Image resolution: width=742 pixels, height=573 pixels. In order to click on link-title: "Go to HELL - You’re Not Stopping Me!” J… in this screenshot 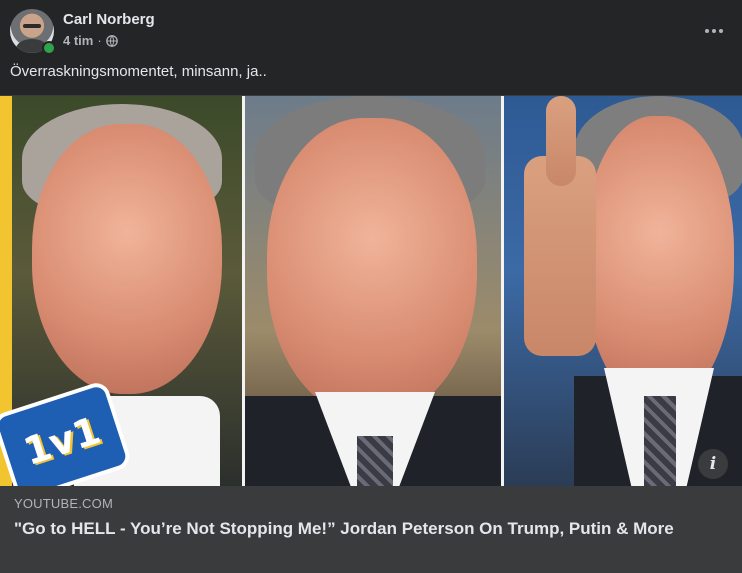, I will do `click(364, 529)`.